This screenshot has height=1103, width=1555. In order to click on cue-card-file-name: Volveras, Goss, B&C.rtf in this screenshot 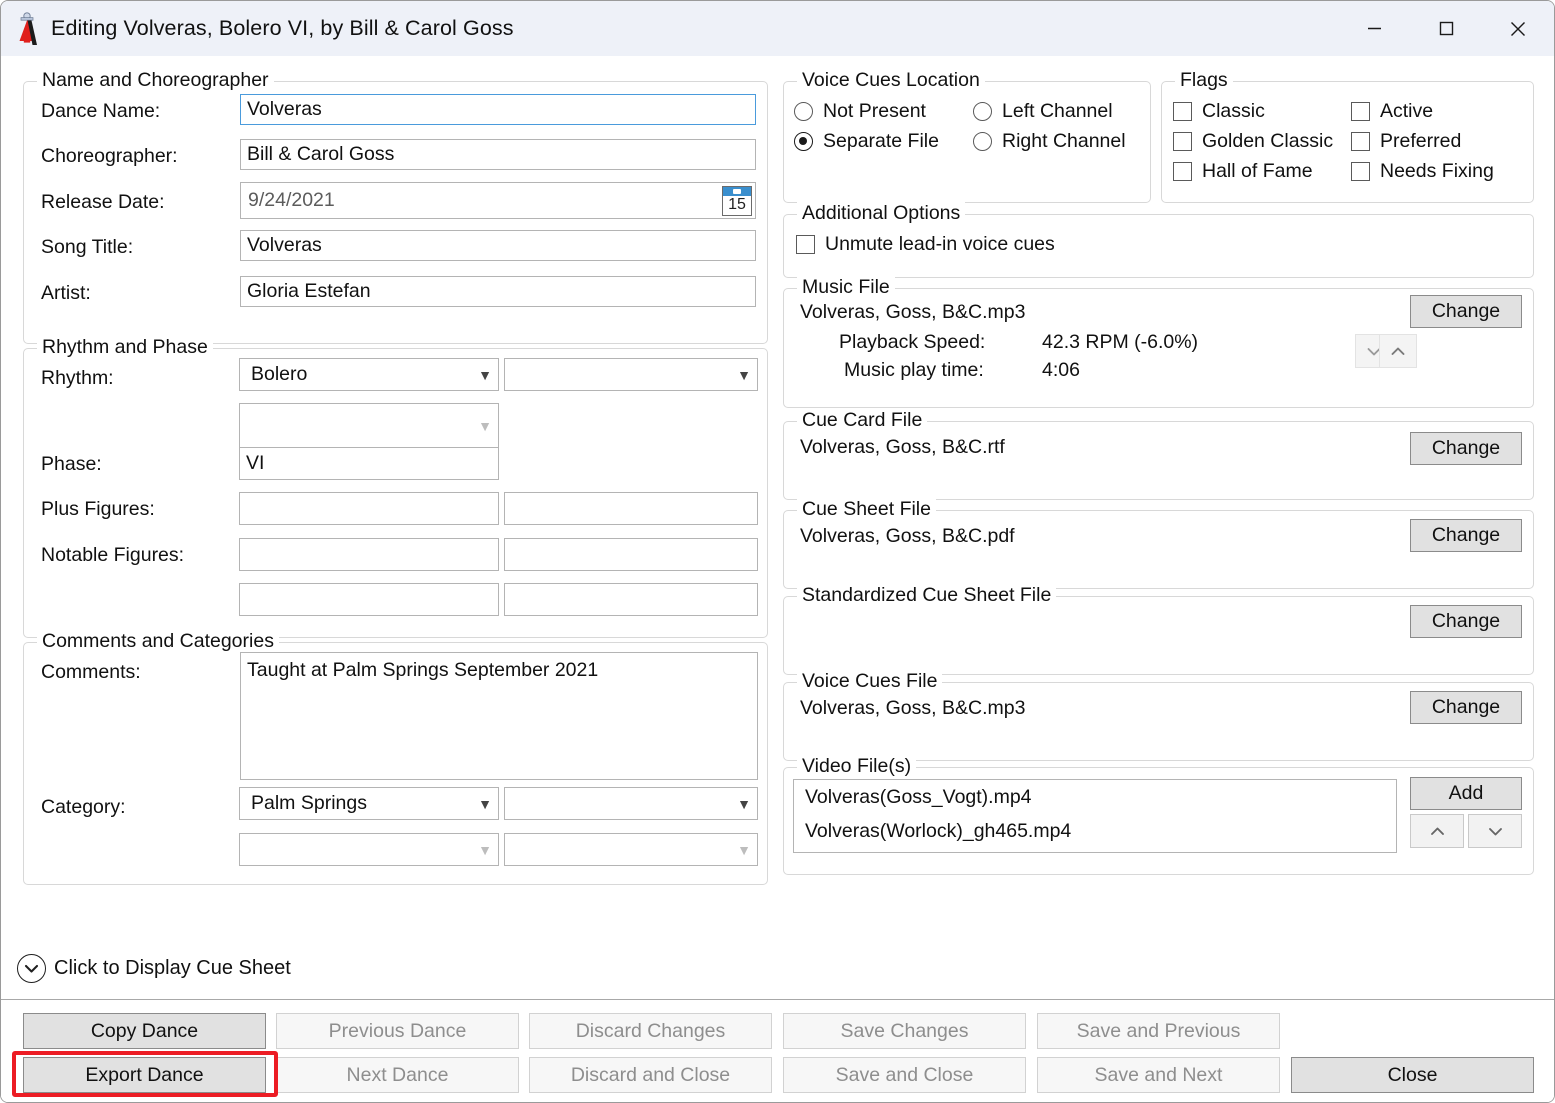, I will do `click(902, 447)`.